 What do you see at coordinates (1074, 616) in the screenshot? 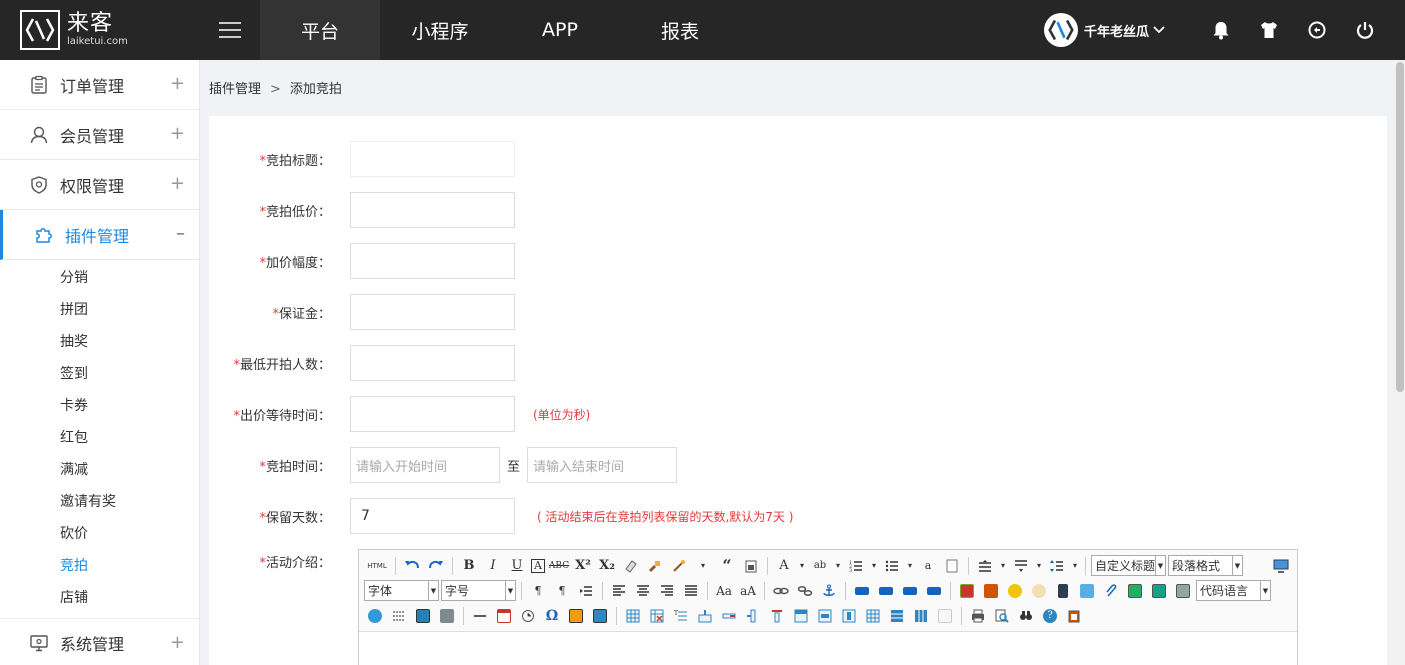
I see `drafts-icon` at bounding box center [1074, 616].